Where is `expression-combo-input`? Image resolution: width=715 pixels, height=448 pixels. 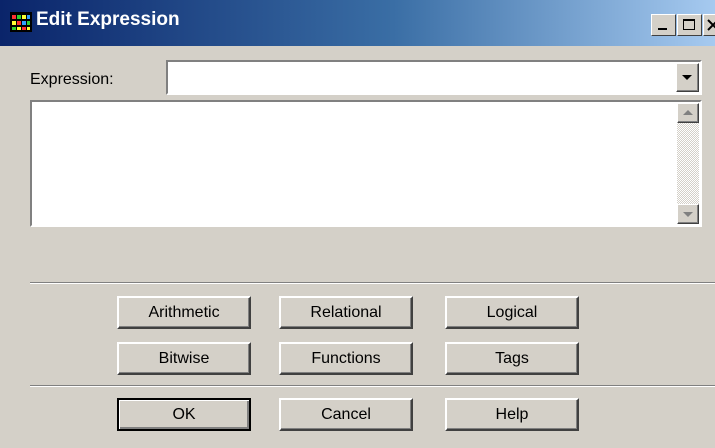
expression-combo-input is located at coordinates (422, 77).